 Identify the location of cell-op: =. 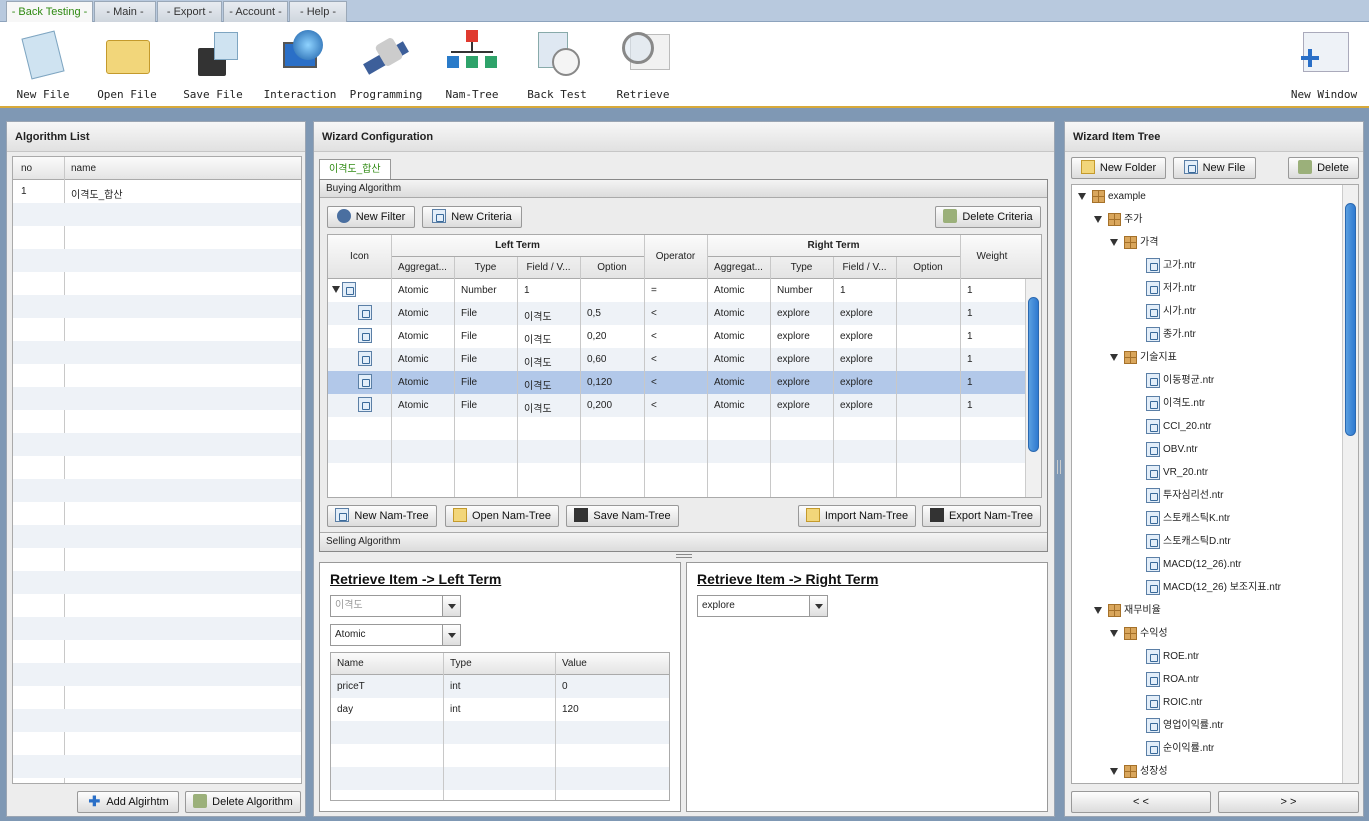
(654, 290).